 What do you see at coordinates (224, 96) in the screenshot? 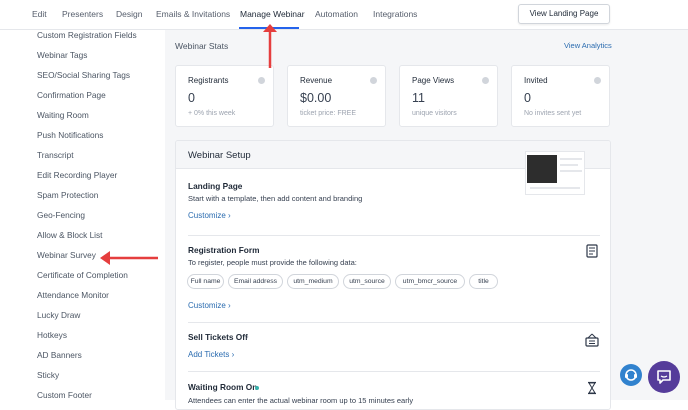
I see `stat-card-registrants: Registrants 0 + 0% this week` at bounding box center [224, 96].